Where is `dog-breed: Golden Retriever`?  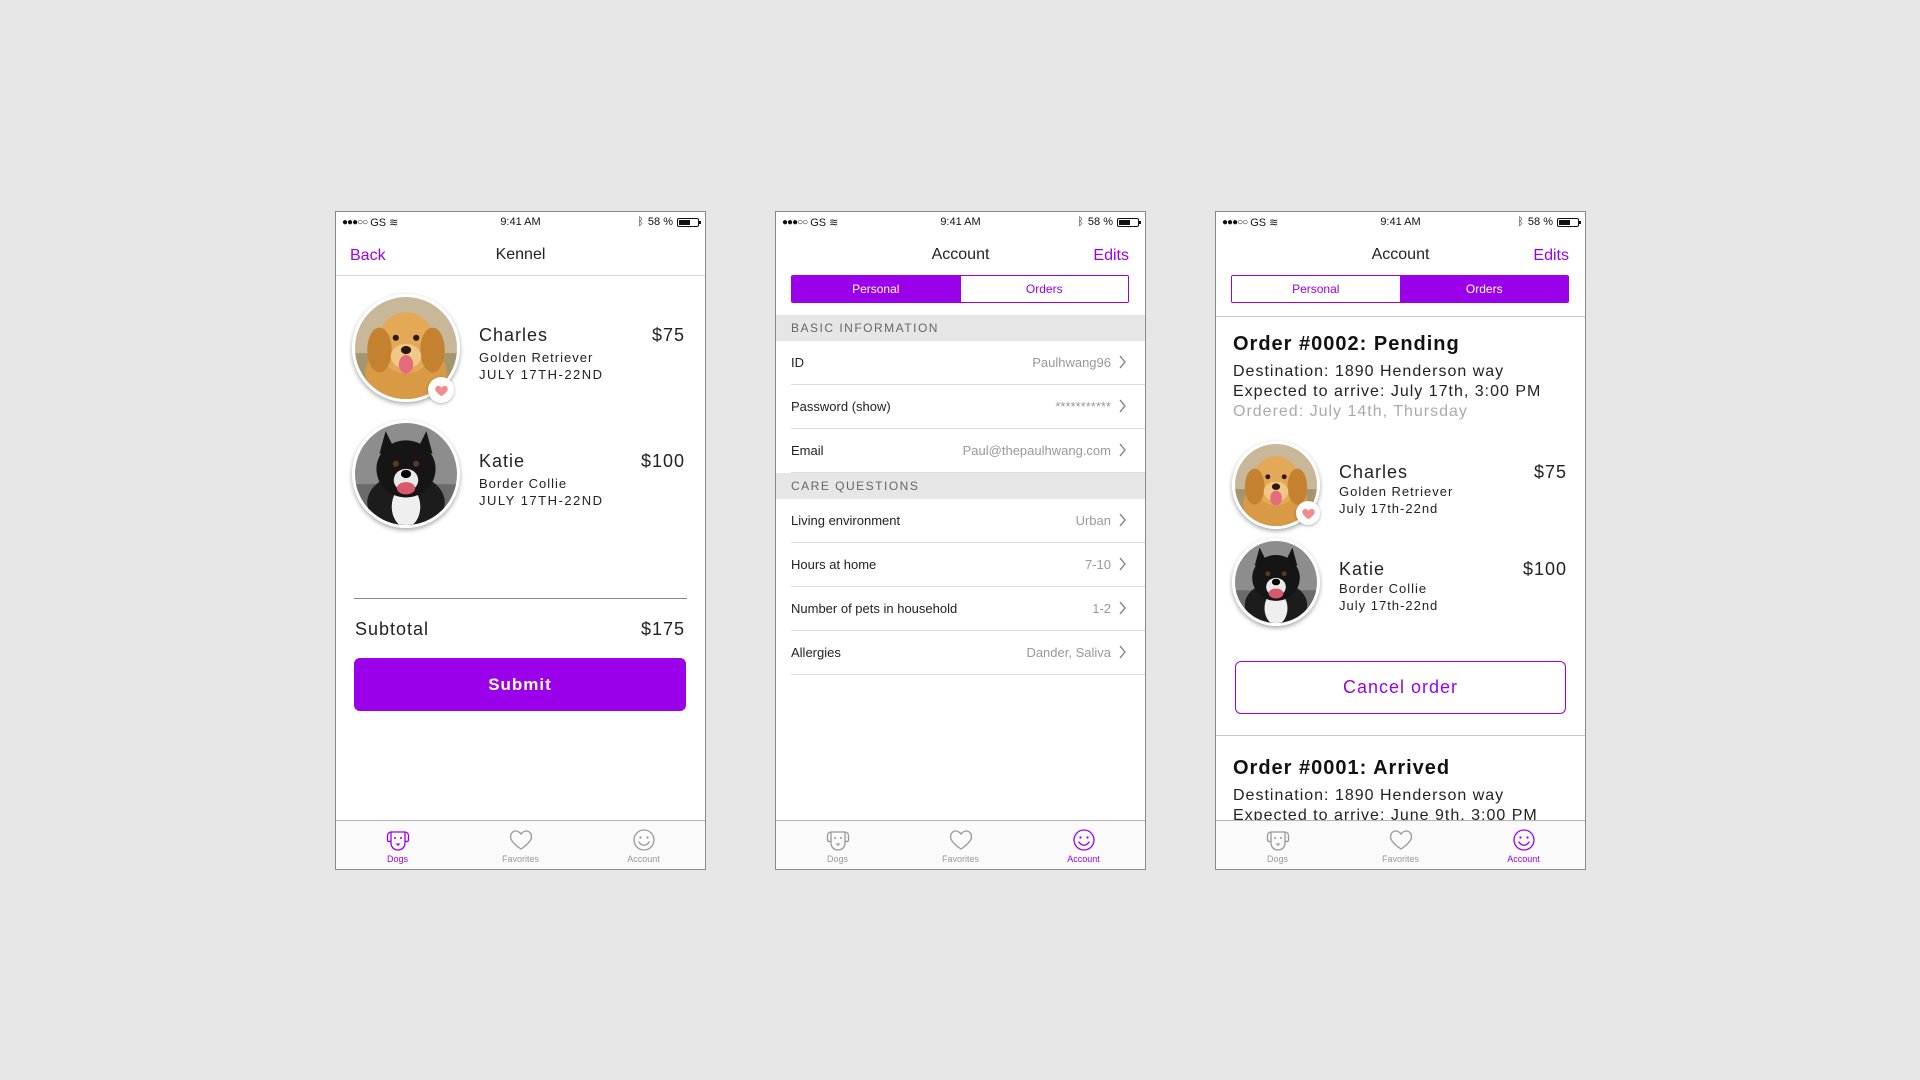 dog-breed: Golden Retriever is located at coordinates (536, 357).